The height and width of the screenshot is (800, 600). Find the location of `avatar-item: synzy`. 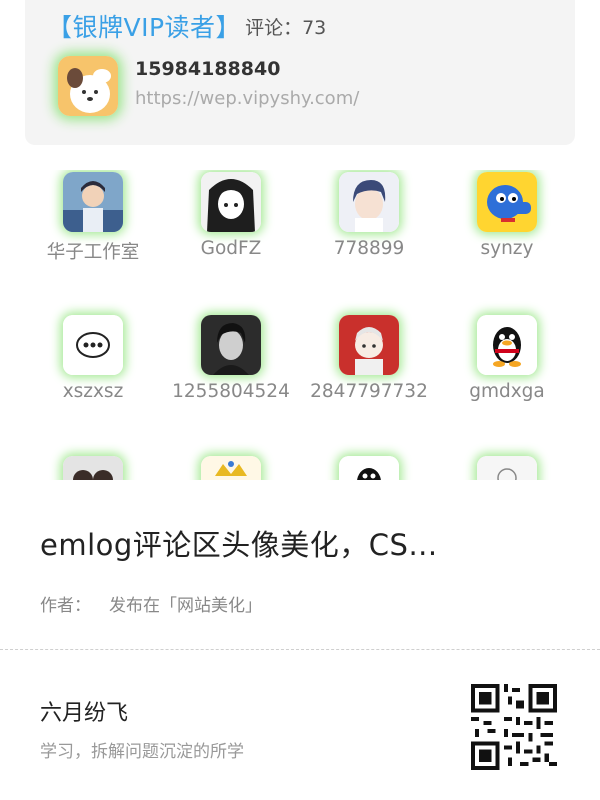

avatar-item: synzy is located at coordinates (507, 230).